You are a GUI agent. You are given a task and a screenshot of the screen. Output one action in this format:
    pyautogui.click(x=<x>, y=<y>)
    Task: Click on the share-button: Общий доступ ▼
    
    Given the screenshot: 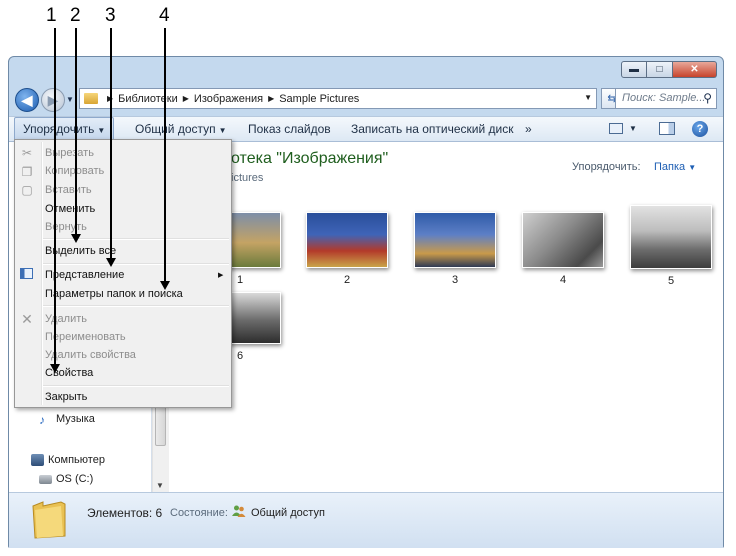 What is the action you would take?
    pyautogui.click(x=181, y=129)
    